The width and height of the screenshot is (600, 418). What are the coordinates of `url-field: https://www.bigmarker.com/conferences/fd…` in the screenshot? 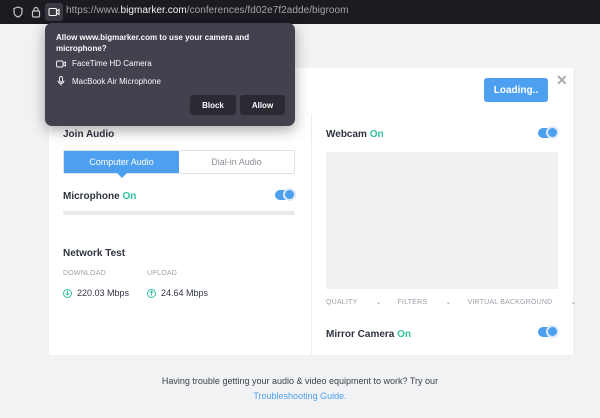 It's located at (207, 10).